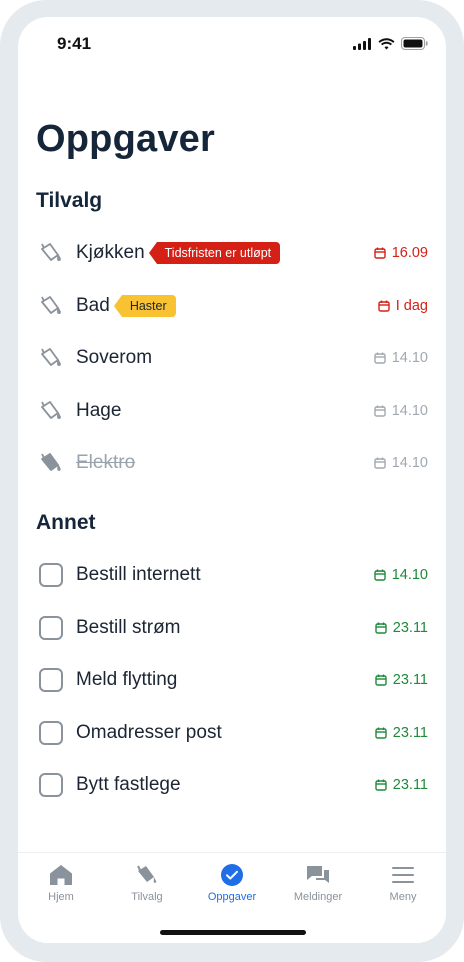 This screenshot has width=464, height=962. Describe the element at coordinates (401, 253) in the screenshot. I see `due-date: 16.09` at that location.